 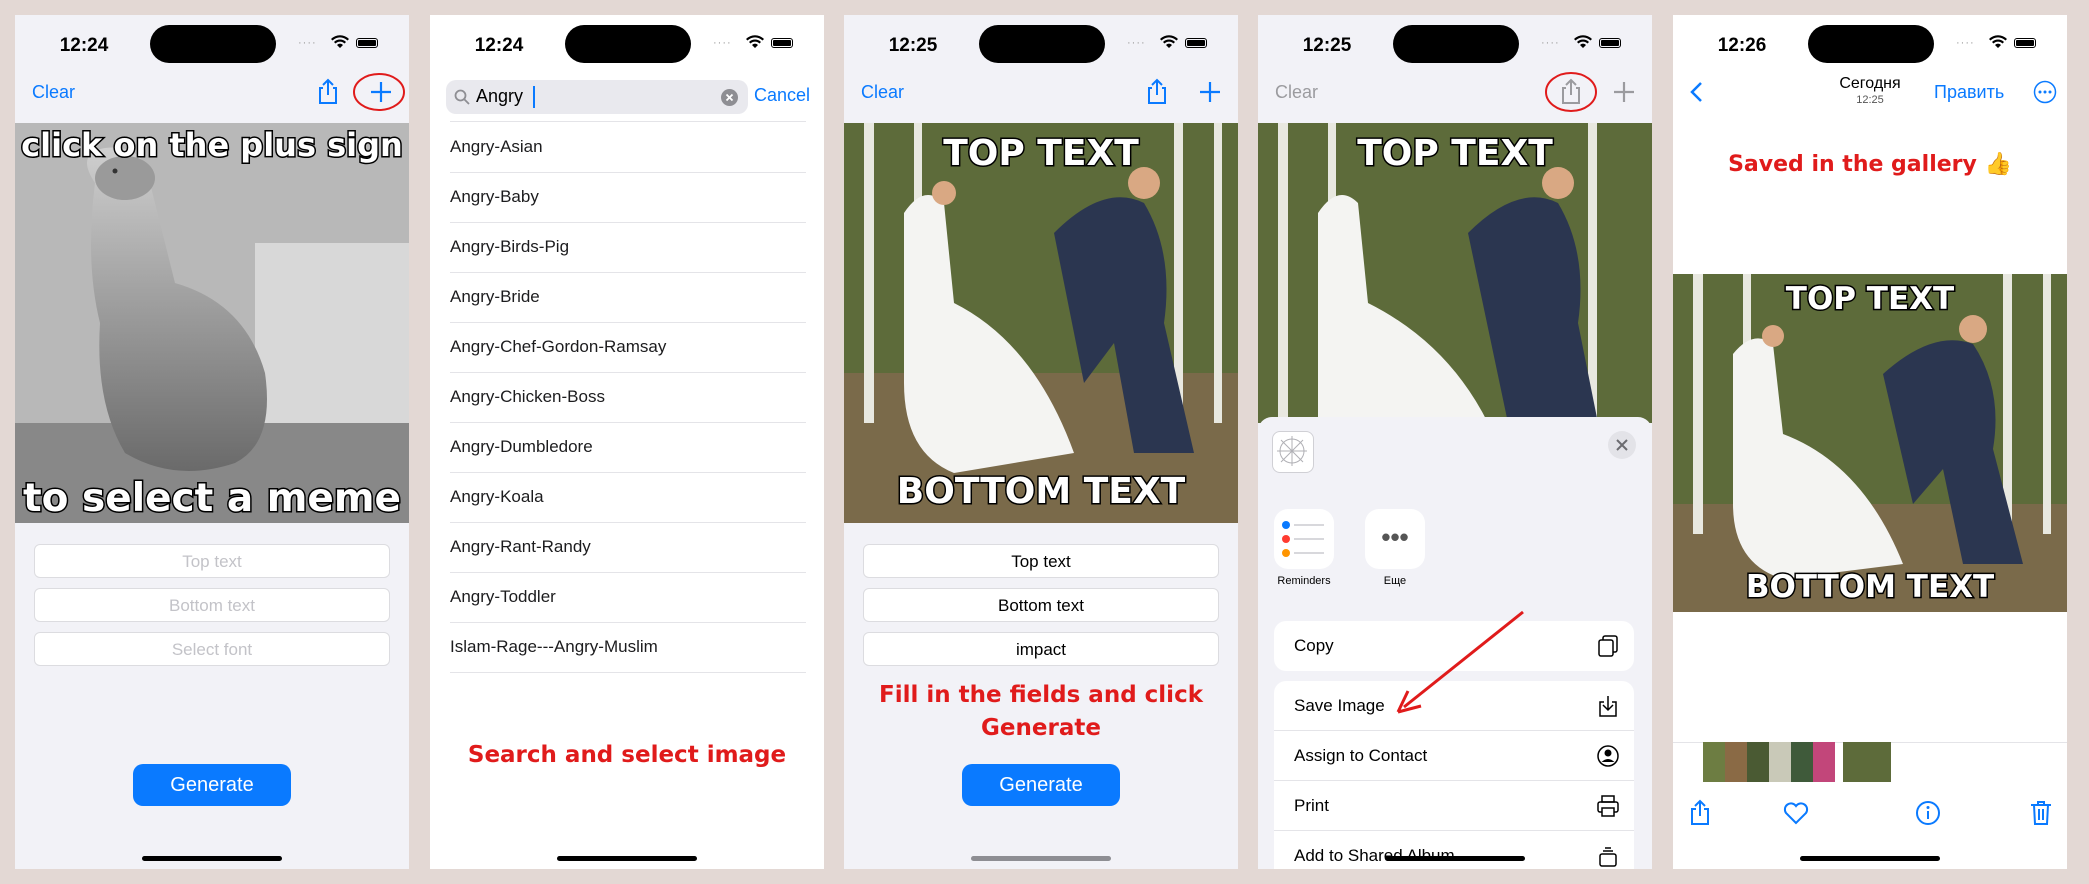 I want to click on shared-album-icon, so click(x=1608, y=857).